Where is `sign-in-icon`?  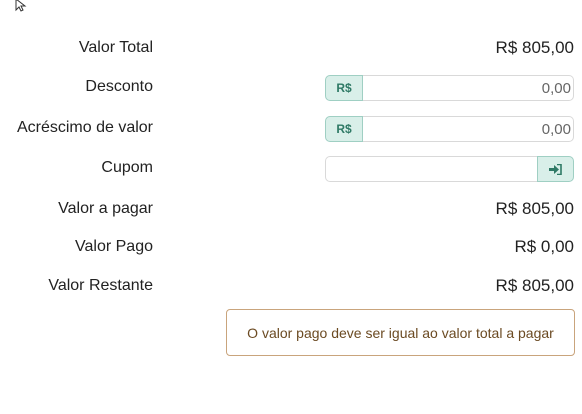
sign-in-icon is located at coordinates (555, 169).